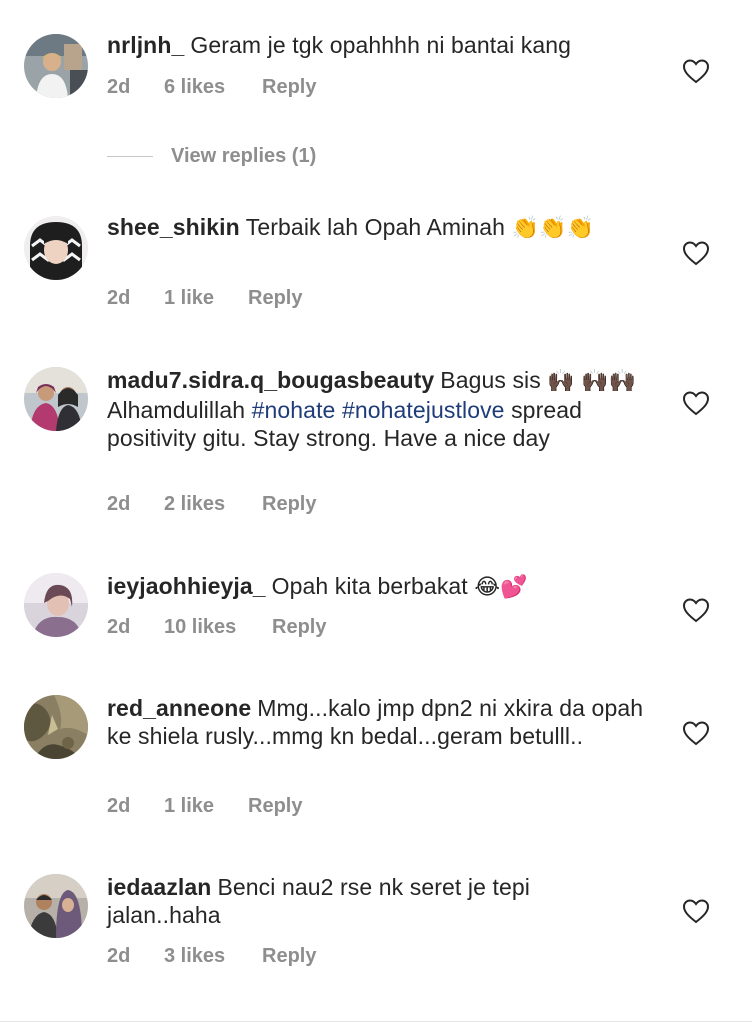 This screenshot has height=1024, width=752. I want to click on comment-username: nrljnh_, so click(145, 45).